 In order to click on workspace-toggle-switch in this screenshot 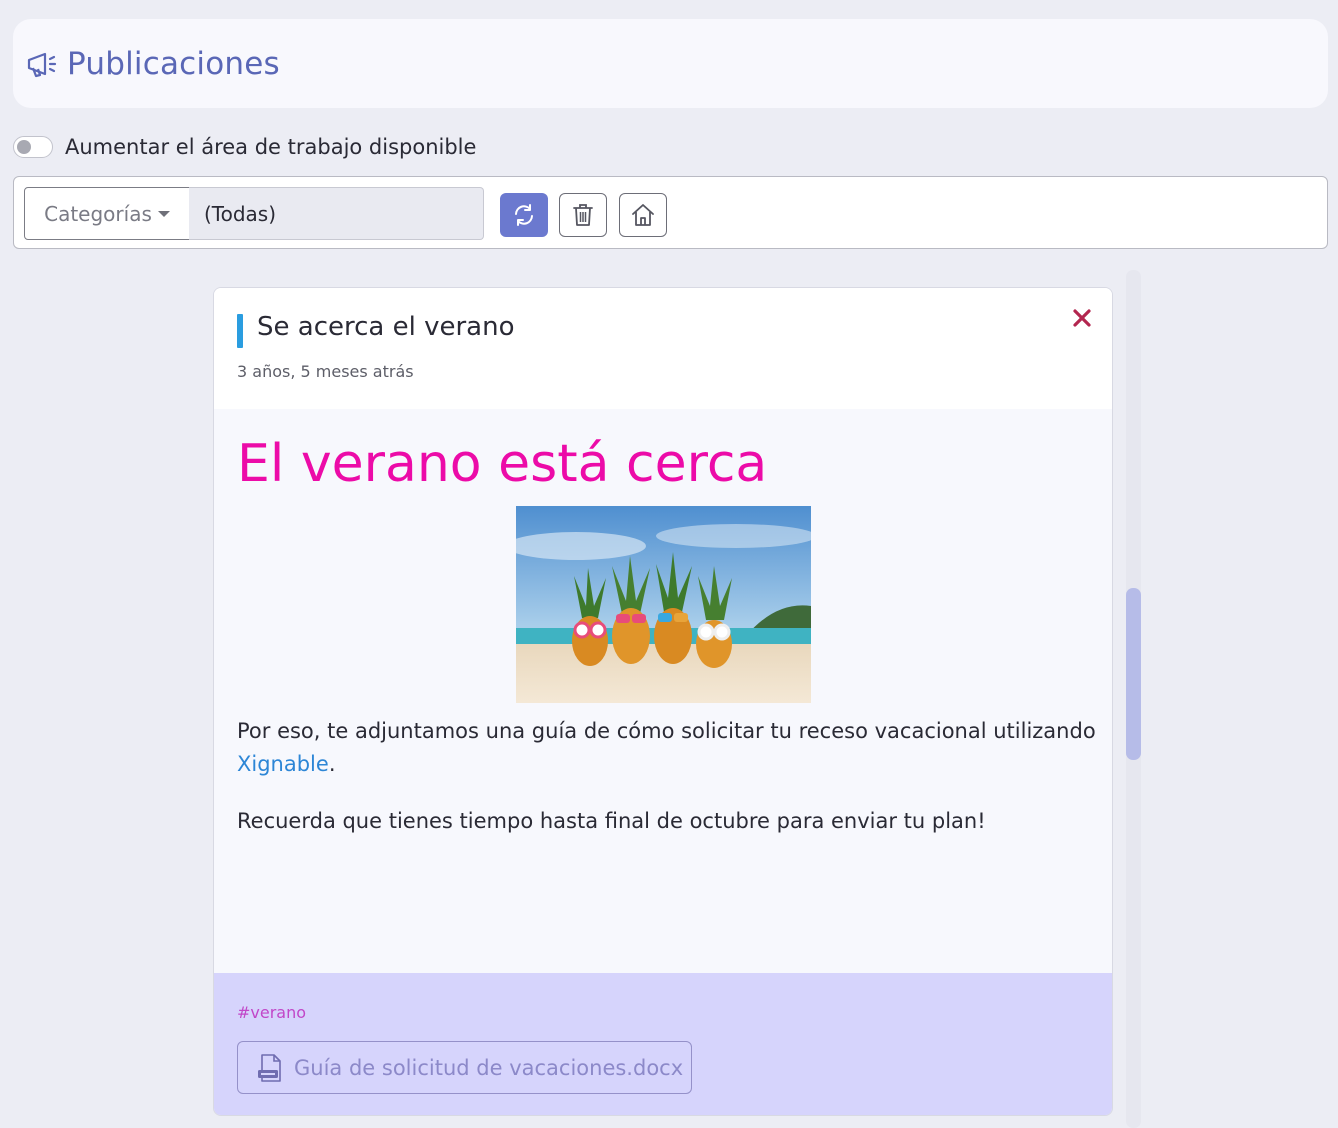, I will do `click(33, 147)`.